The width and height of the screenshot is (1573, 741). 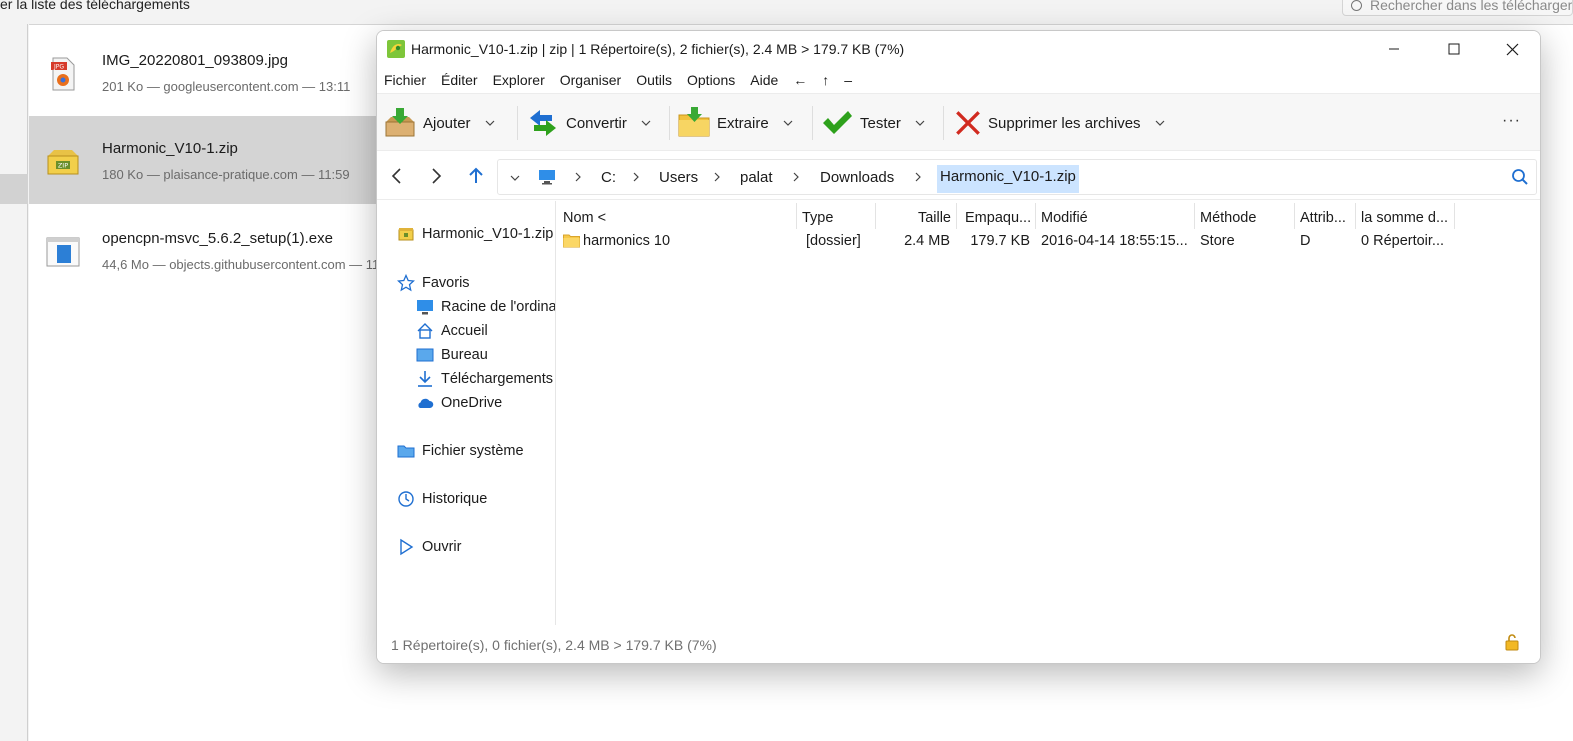 What do you see at coordinates (195, 60) in the screenshot?
I see `download-name: IMG_20220801_093809.jpg` at bounding box center [195, 60].